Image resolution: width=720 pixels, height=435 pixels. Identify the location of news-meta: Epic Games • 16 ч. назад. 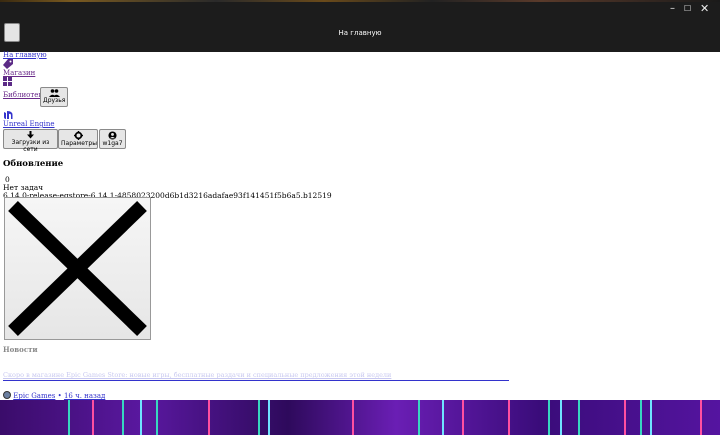
(54, 395).